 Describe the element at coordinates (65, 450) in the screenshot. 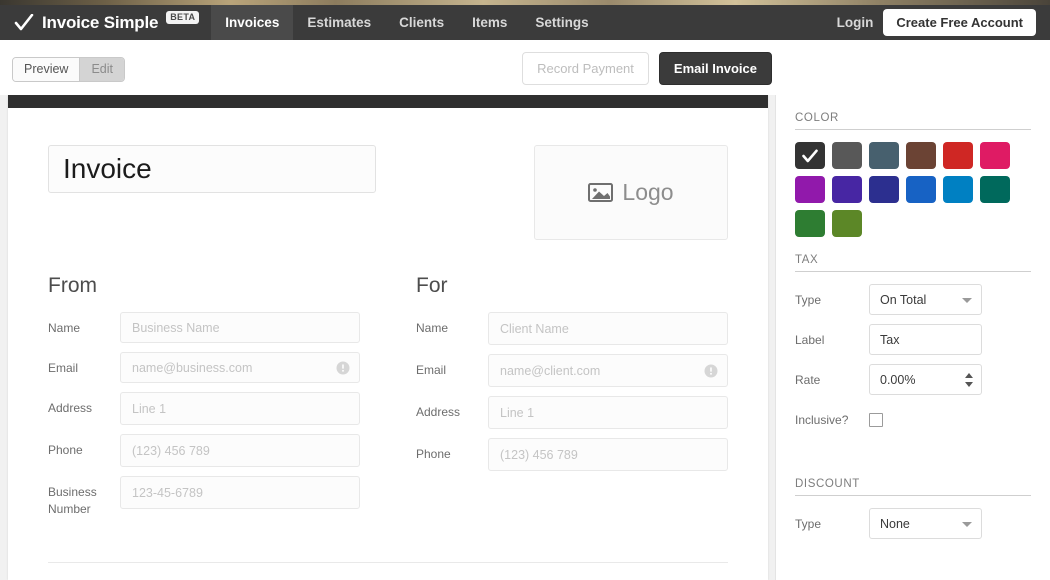

I see `from-phone-label: Phone` at that location.